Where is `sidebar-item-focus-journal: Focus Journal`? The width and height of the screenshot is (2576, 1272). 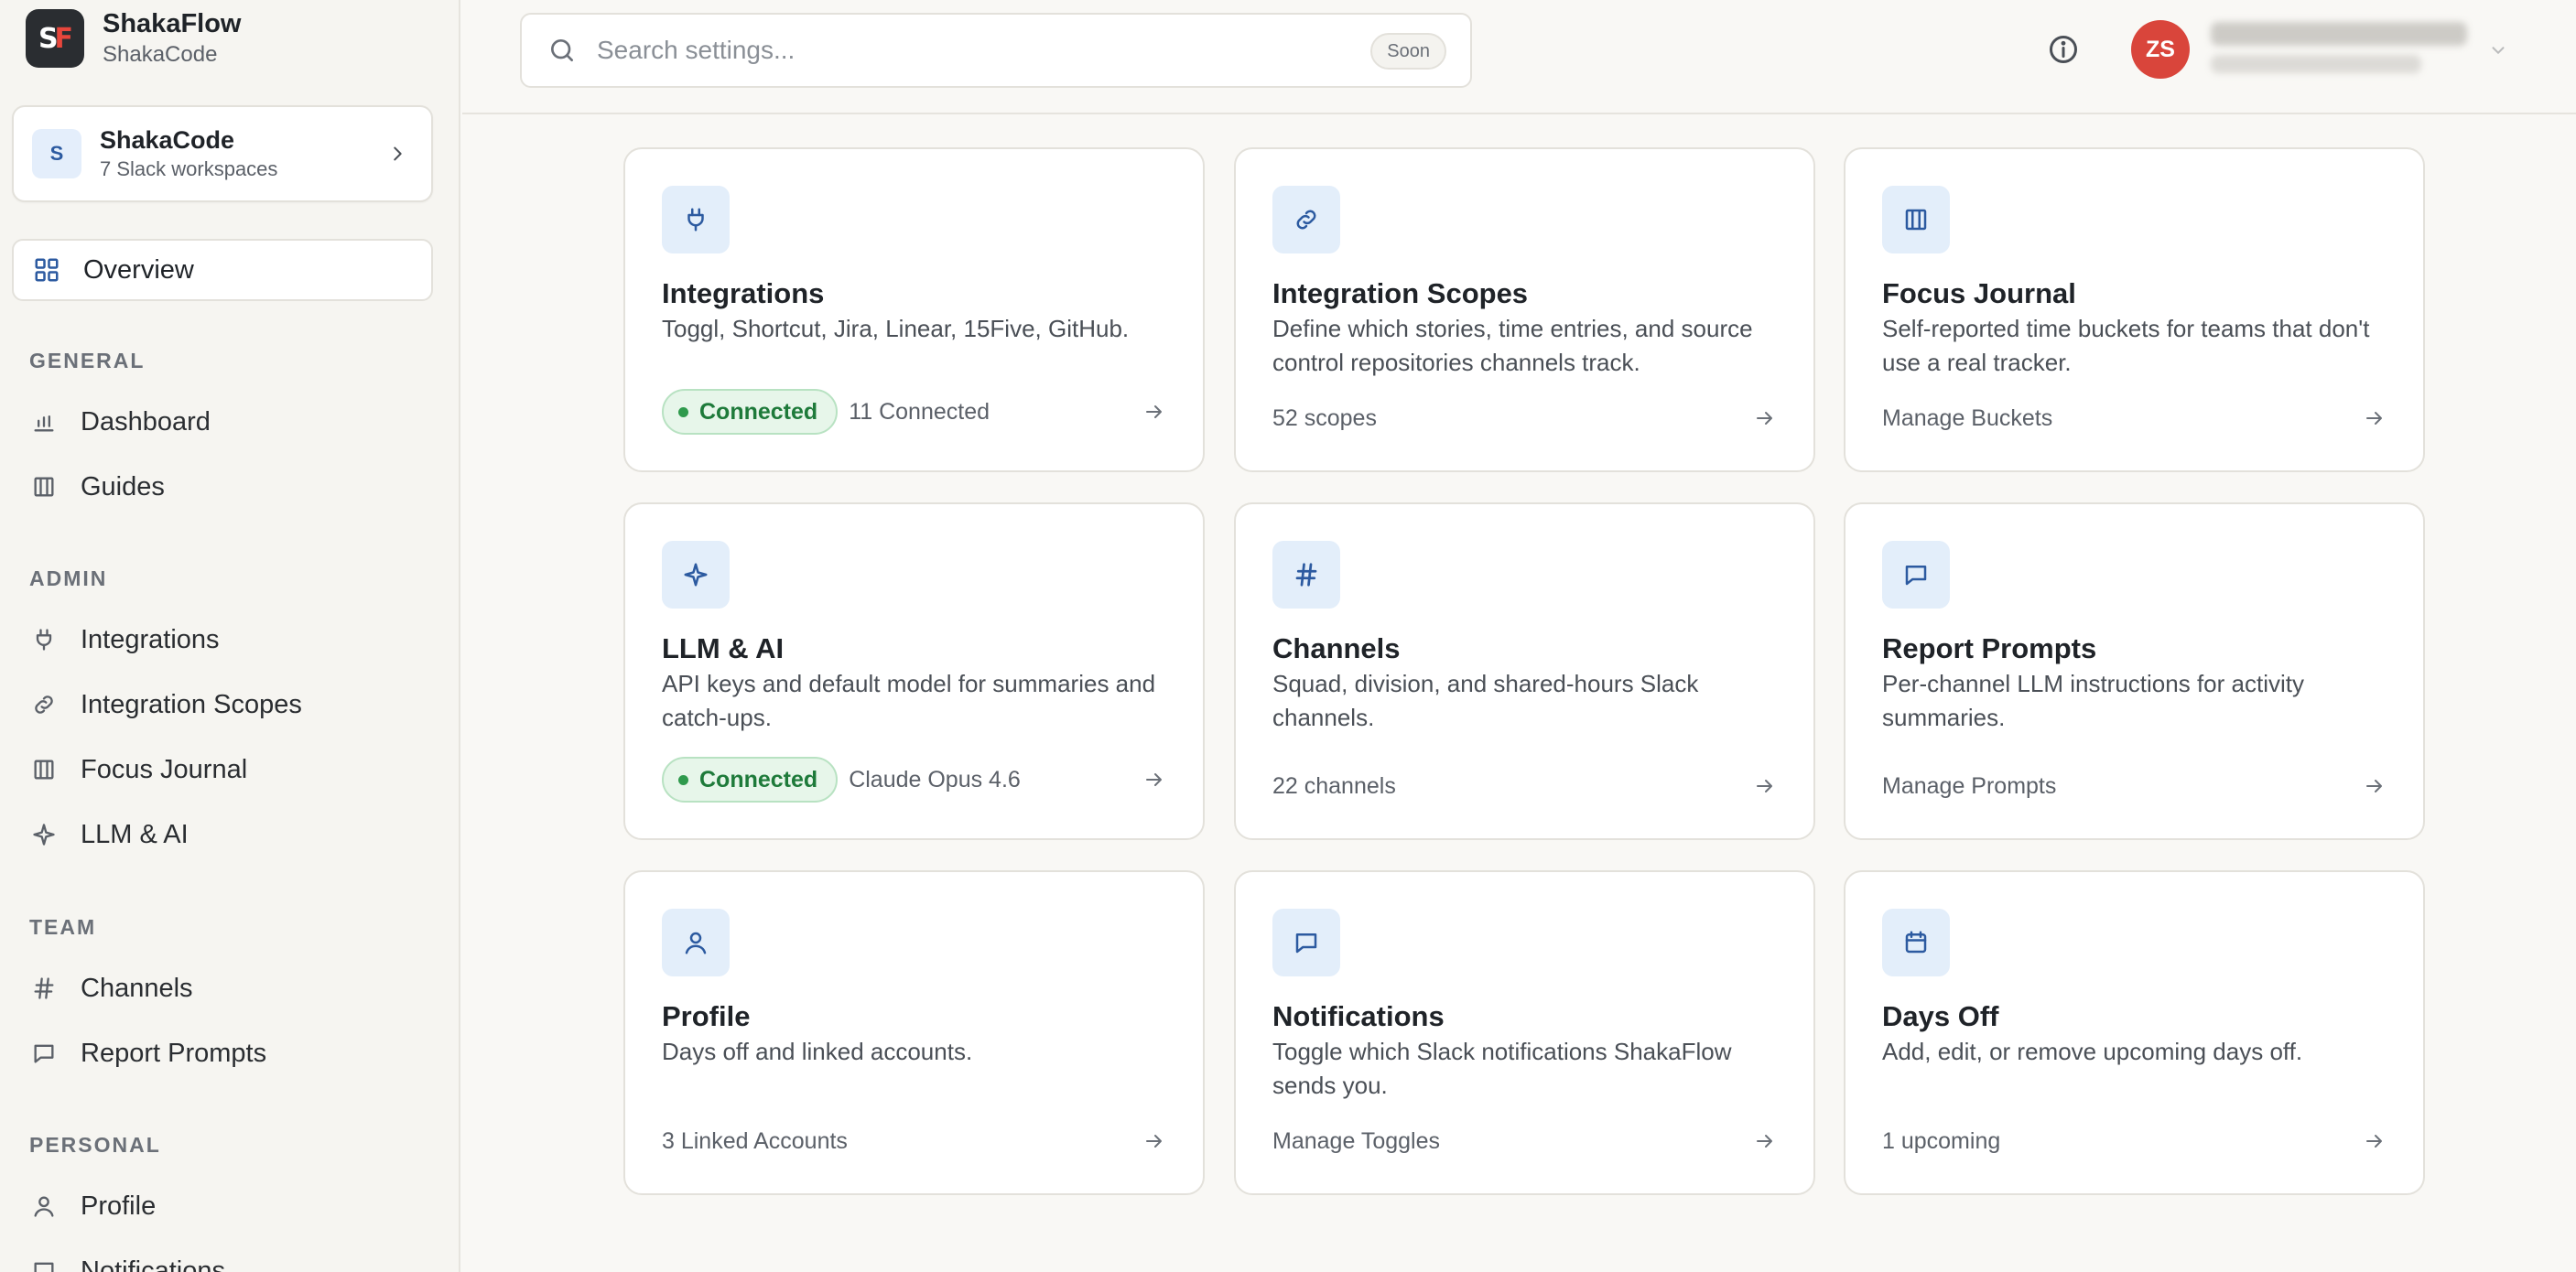 sidebar-item-focus-journal: Focus Journal is located at coordinates (138, 770).